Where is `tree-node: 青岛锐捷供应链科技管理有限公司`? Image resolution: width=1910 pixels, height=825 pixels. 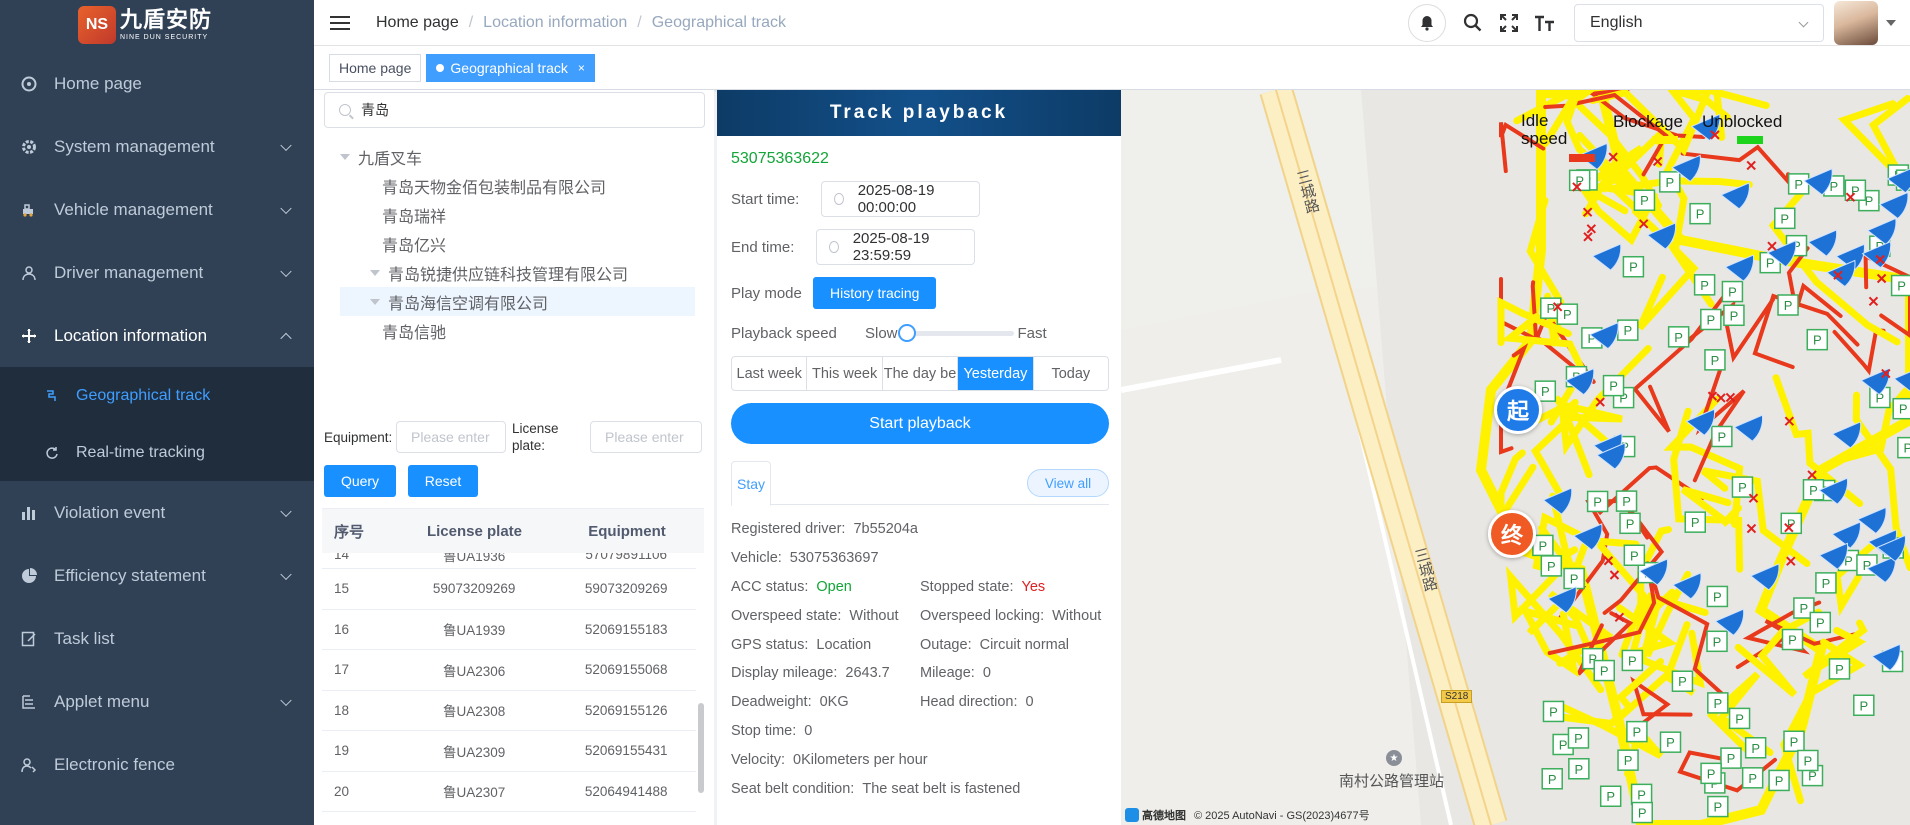 tree-node: 青岛锐捷供应链科技管理有限公司 is located at coordinates (517, 272).